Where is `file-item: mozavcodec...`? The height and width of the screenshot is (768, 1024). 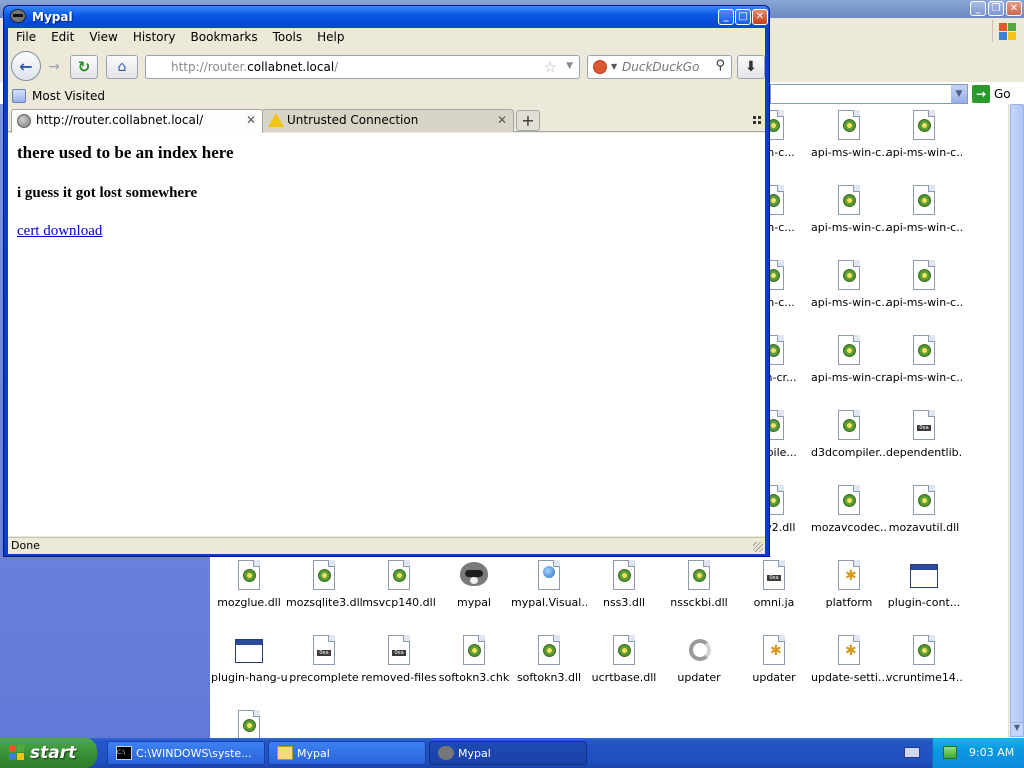 file-item: mozavcodec... is located at coordinates (849, 509).